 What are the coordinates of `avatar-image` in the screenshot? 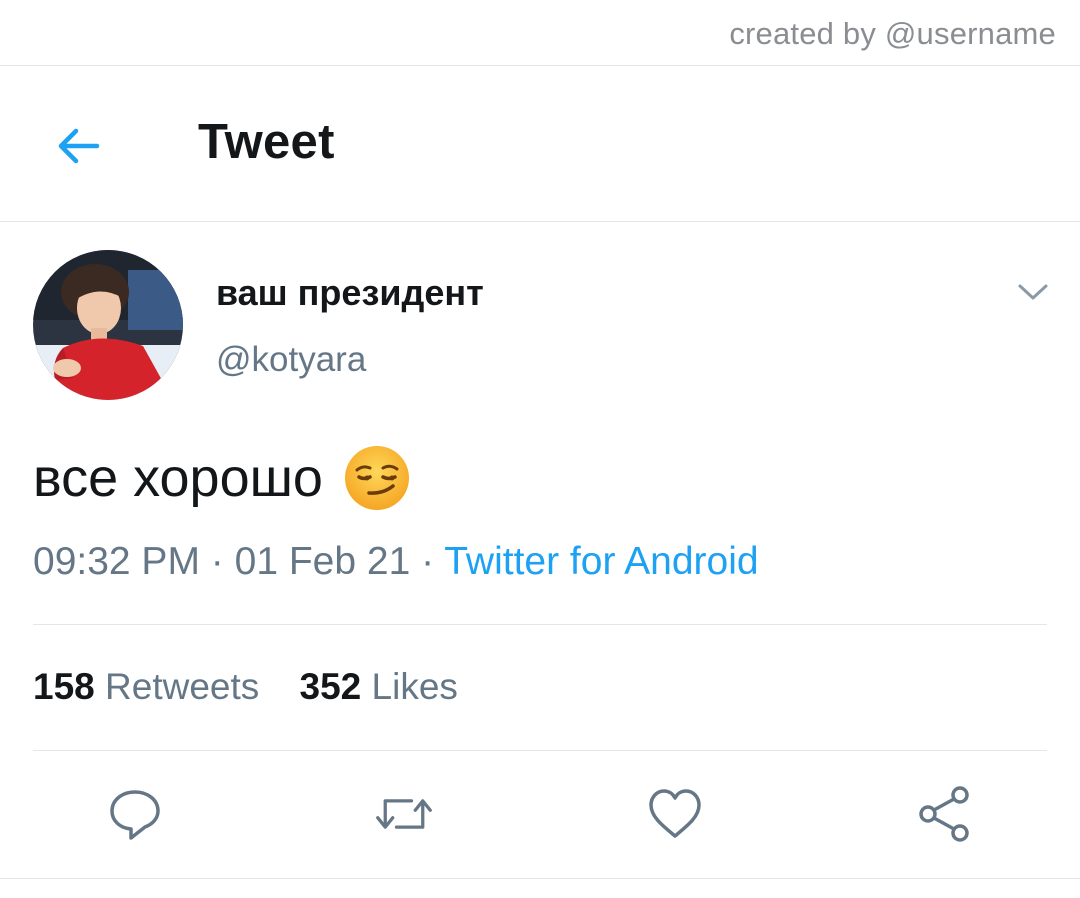 It's located at (108, 325).